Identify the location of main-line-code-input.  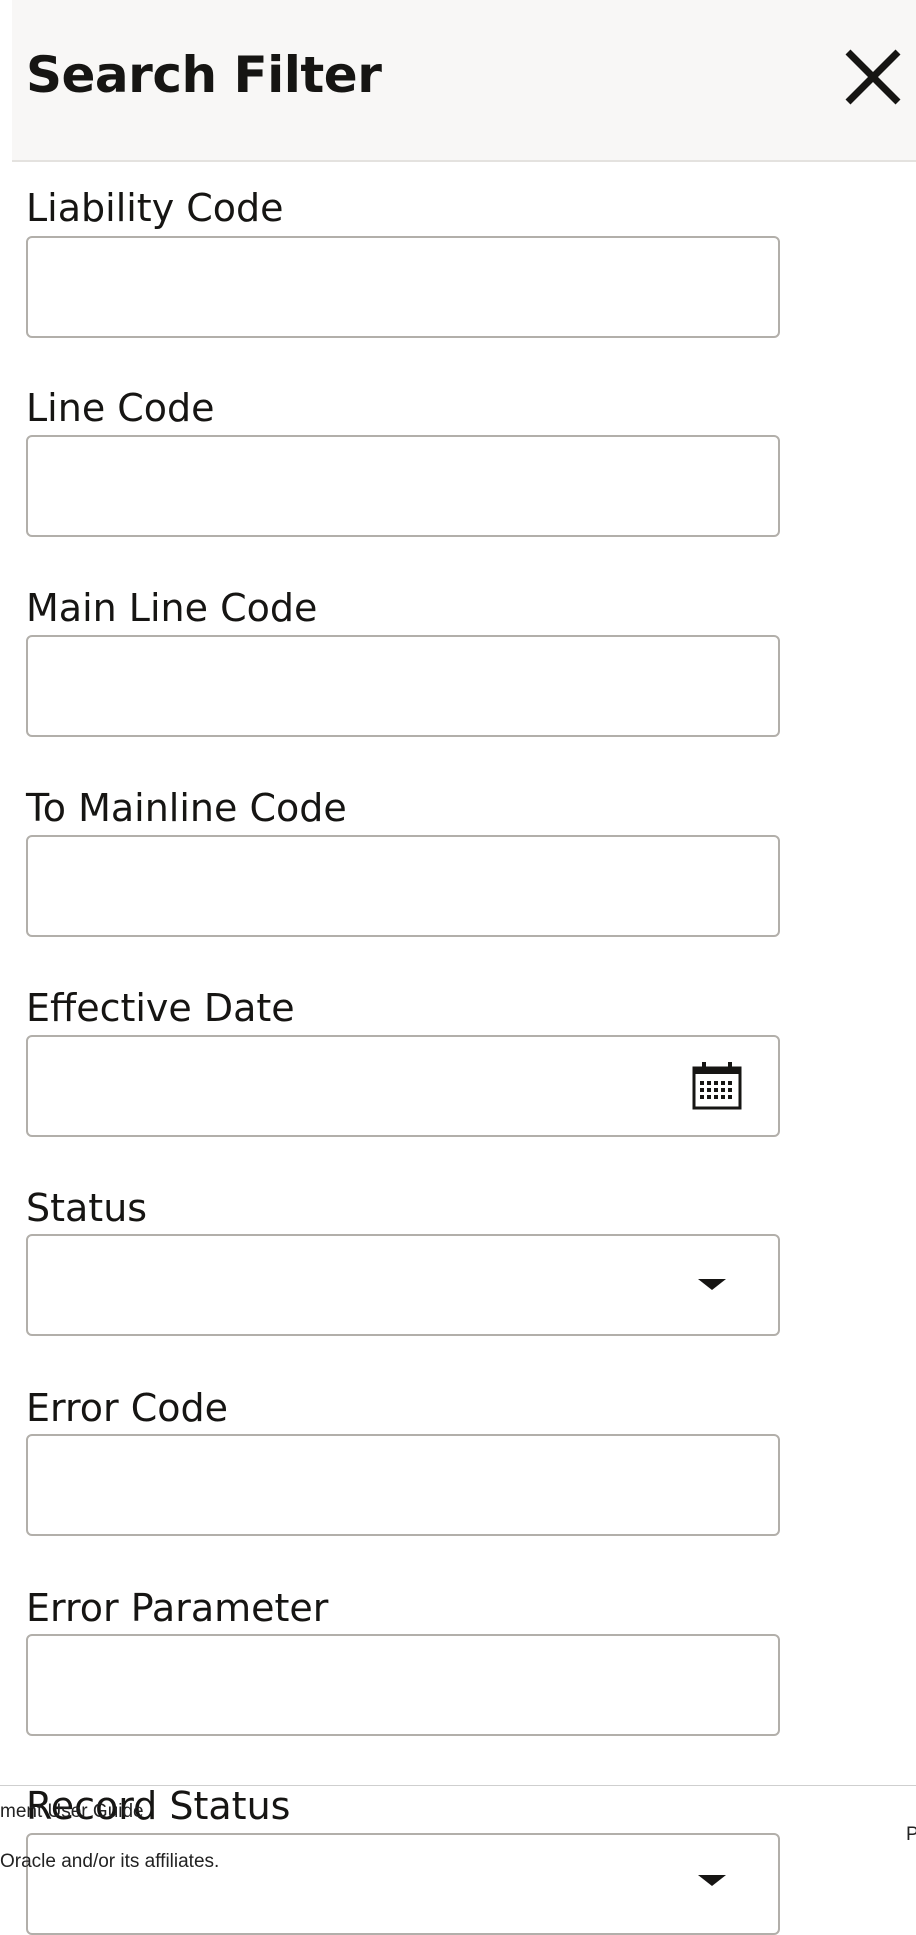
(403, 686).